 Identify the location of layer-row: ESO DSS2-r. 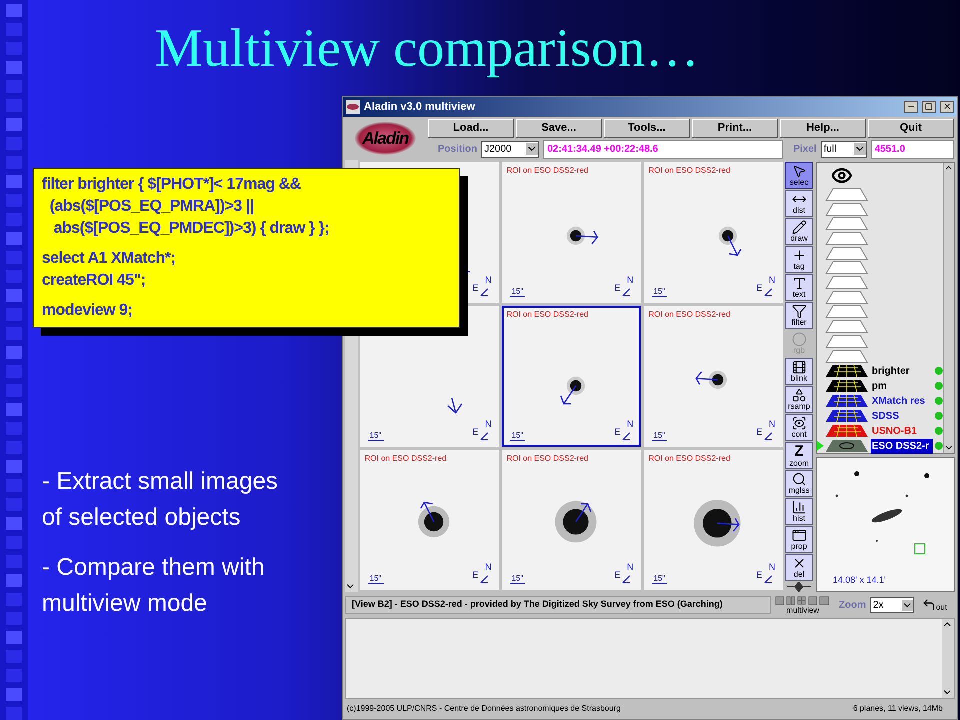
(884, 446).